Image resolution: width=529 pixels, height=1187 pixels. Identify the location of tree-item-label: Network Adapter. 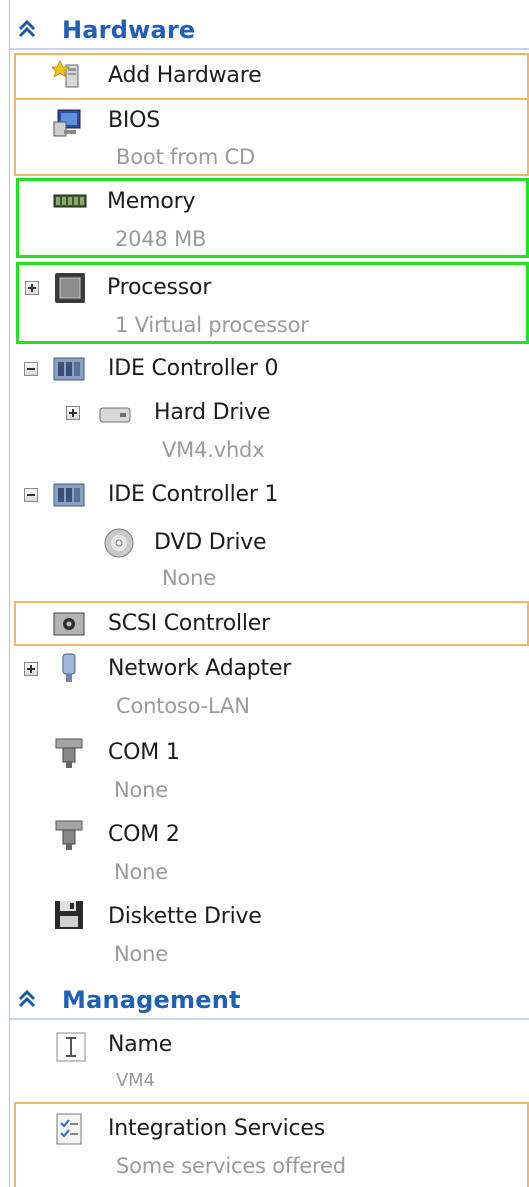
(200, 668).